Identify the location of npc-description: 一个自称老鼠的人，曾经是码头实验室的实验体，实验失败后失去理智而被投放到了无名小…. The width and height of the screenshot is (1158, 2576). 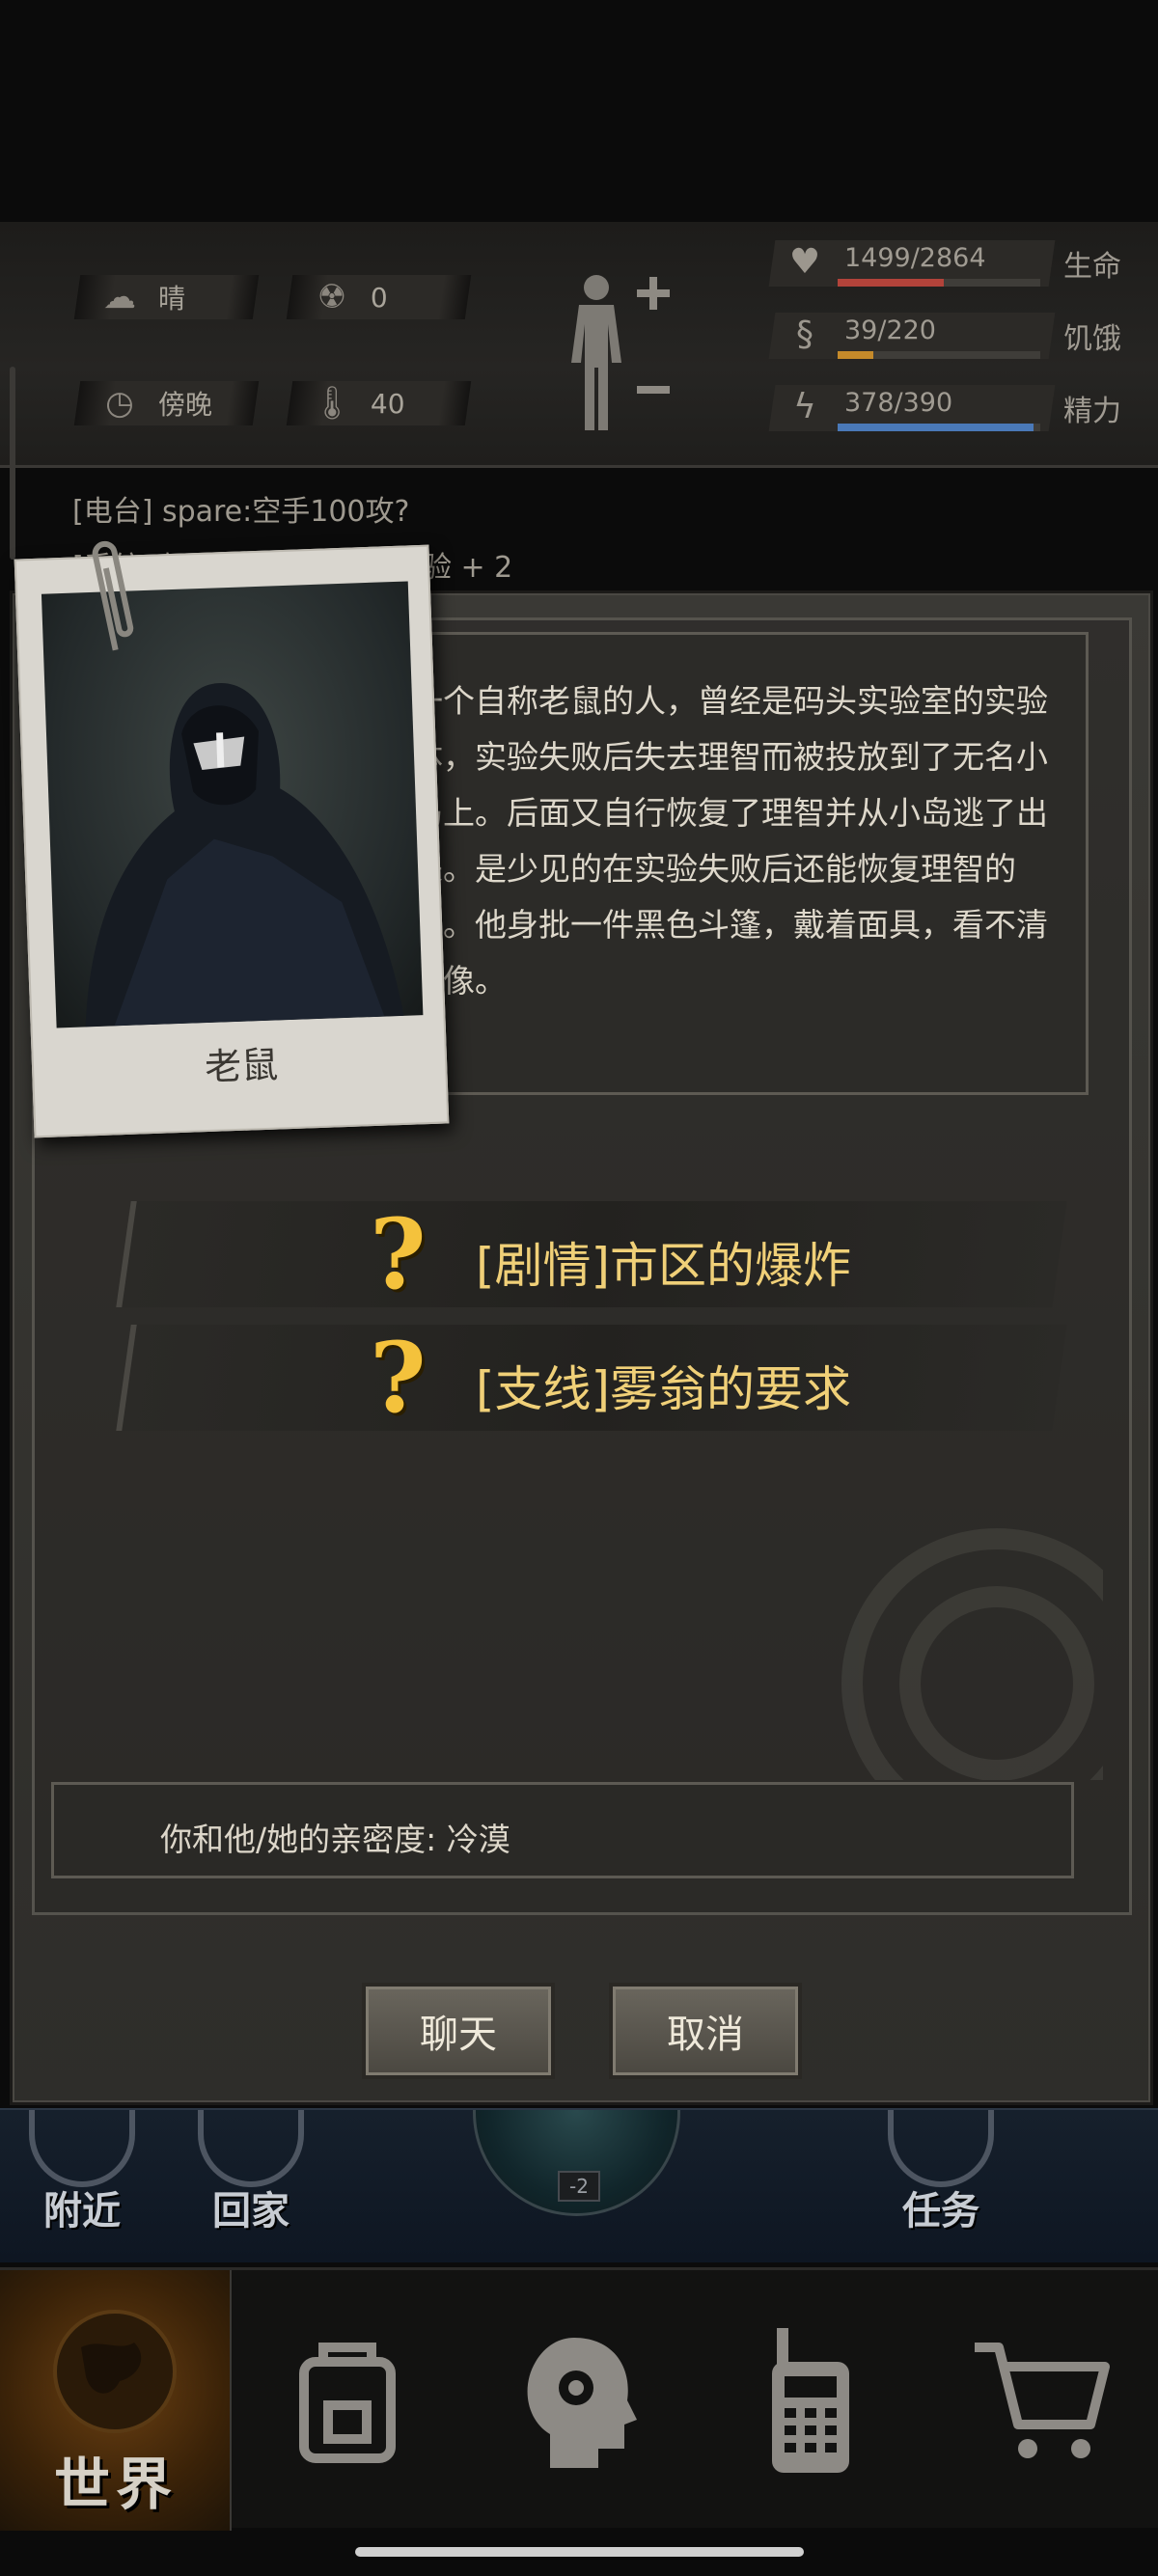
(729, 841).